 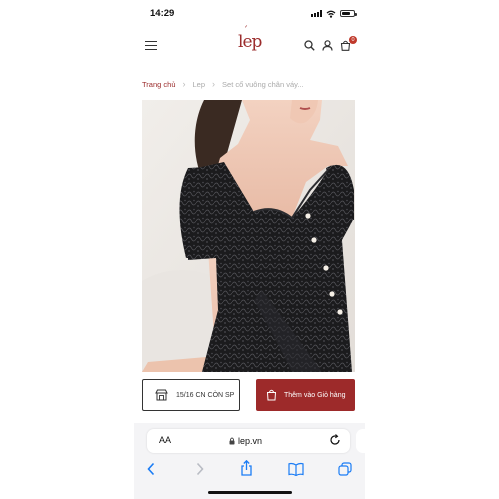 I want to click on store-stock-button: 15/16 CN CÒN SP, so click(x=191, y=395).